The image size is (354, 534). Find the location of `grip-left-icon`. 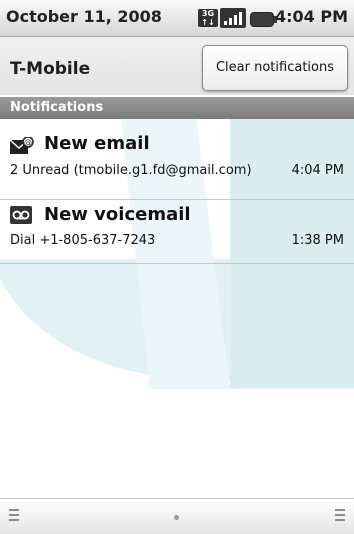

grip-left-icon is located at coordinates (14, 516).